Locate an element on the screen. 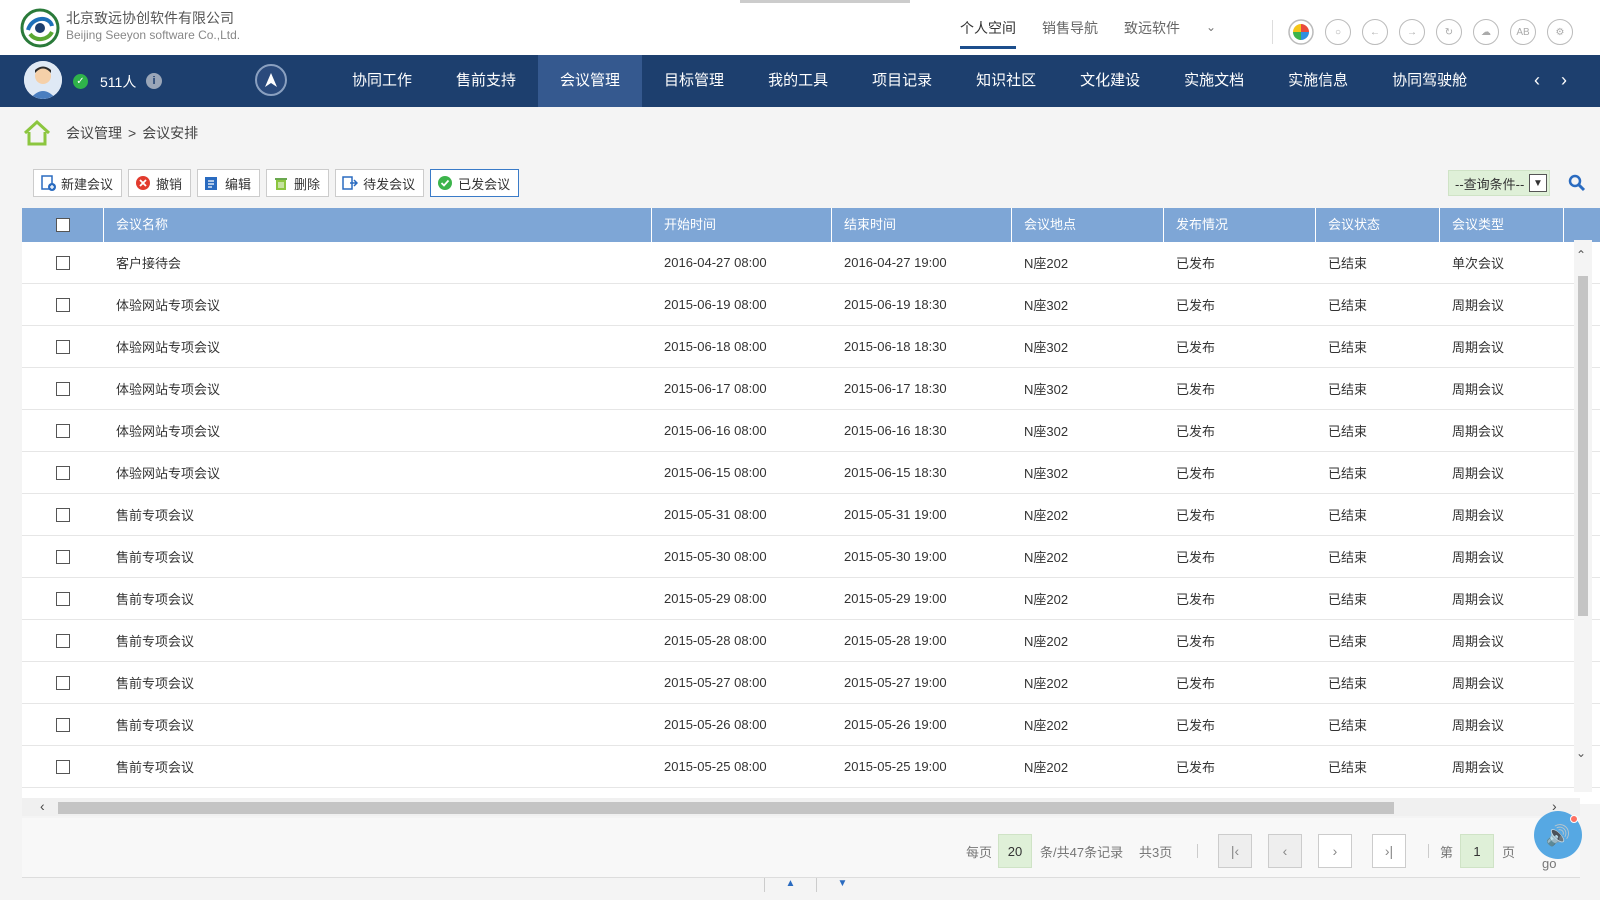 The height and width of the screenshot is (900, 1600). horizontal-scrollbar: ‹ › is located at coordinates (801, 807).